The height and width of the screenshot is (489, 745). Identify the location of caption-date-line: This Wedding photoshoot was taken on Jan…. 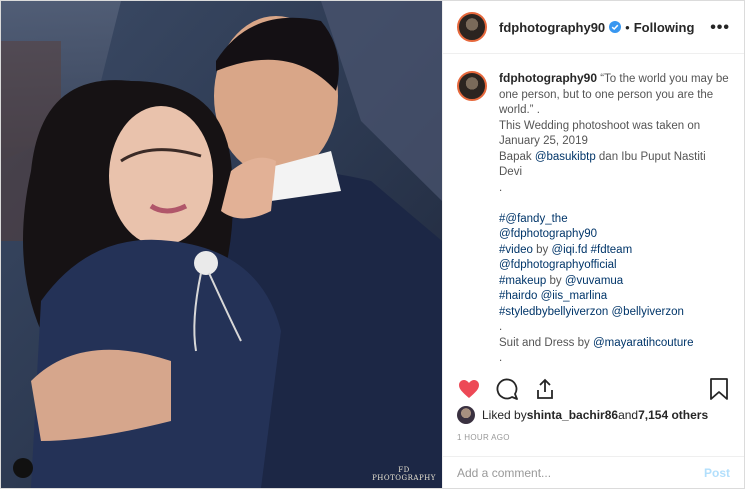
(600, 133).